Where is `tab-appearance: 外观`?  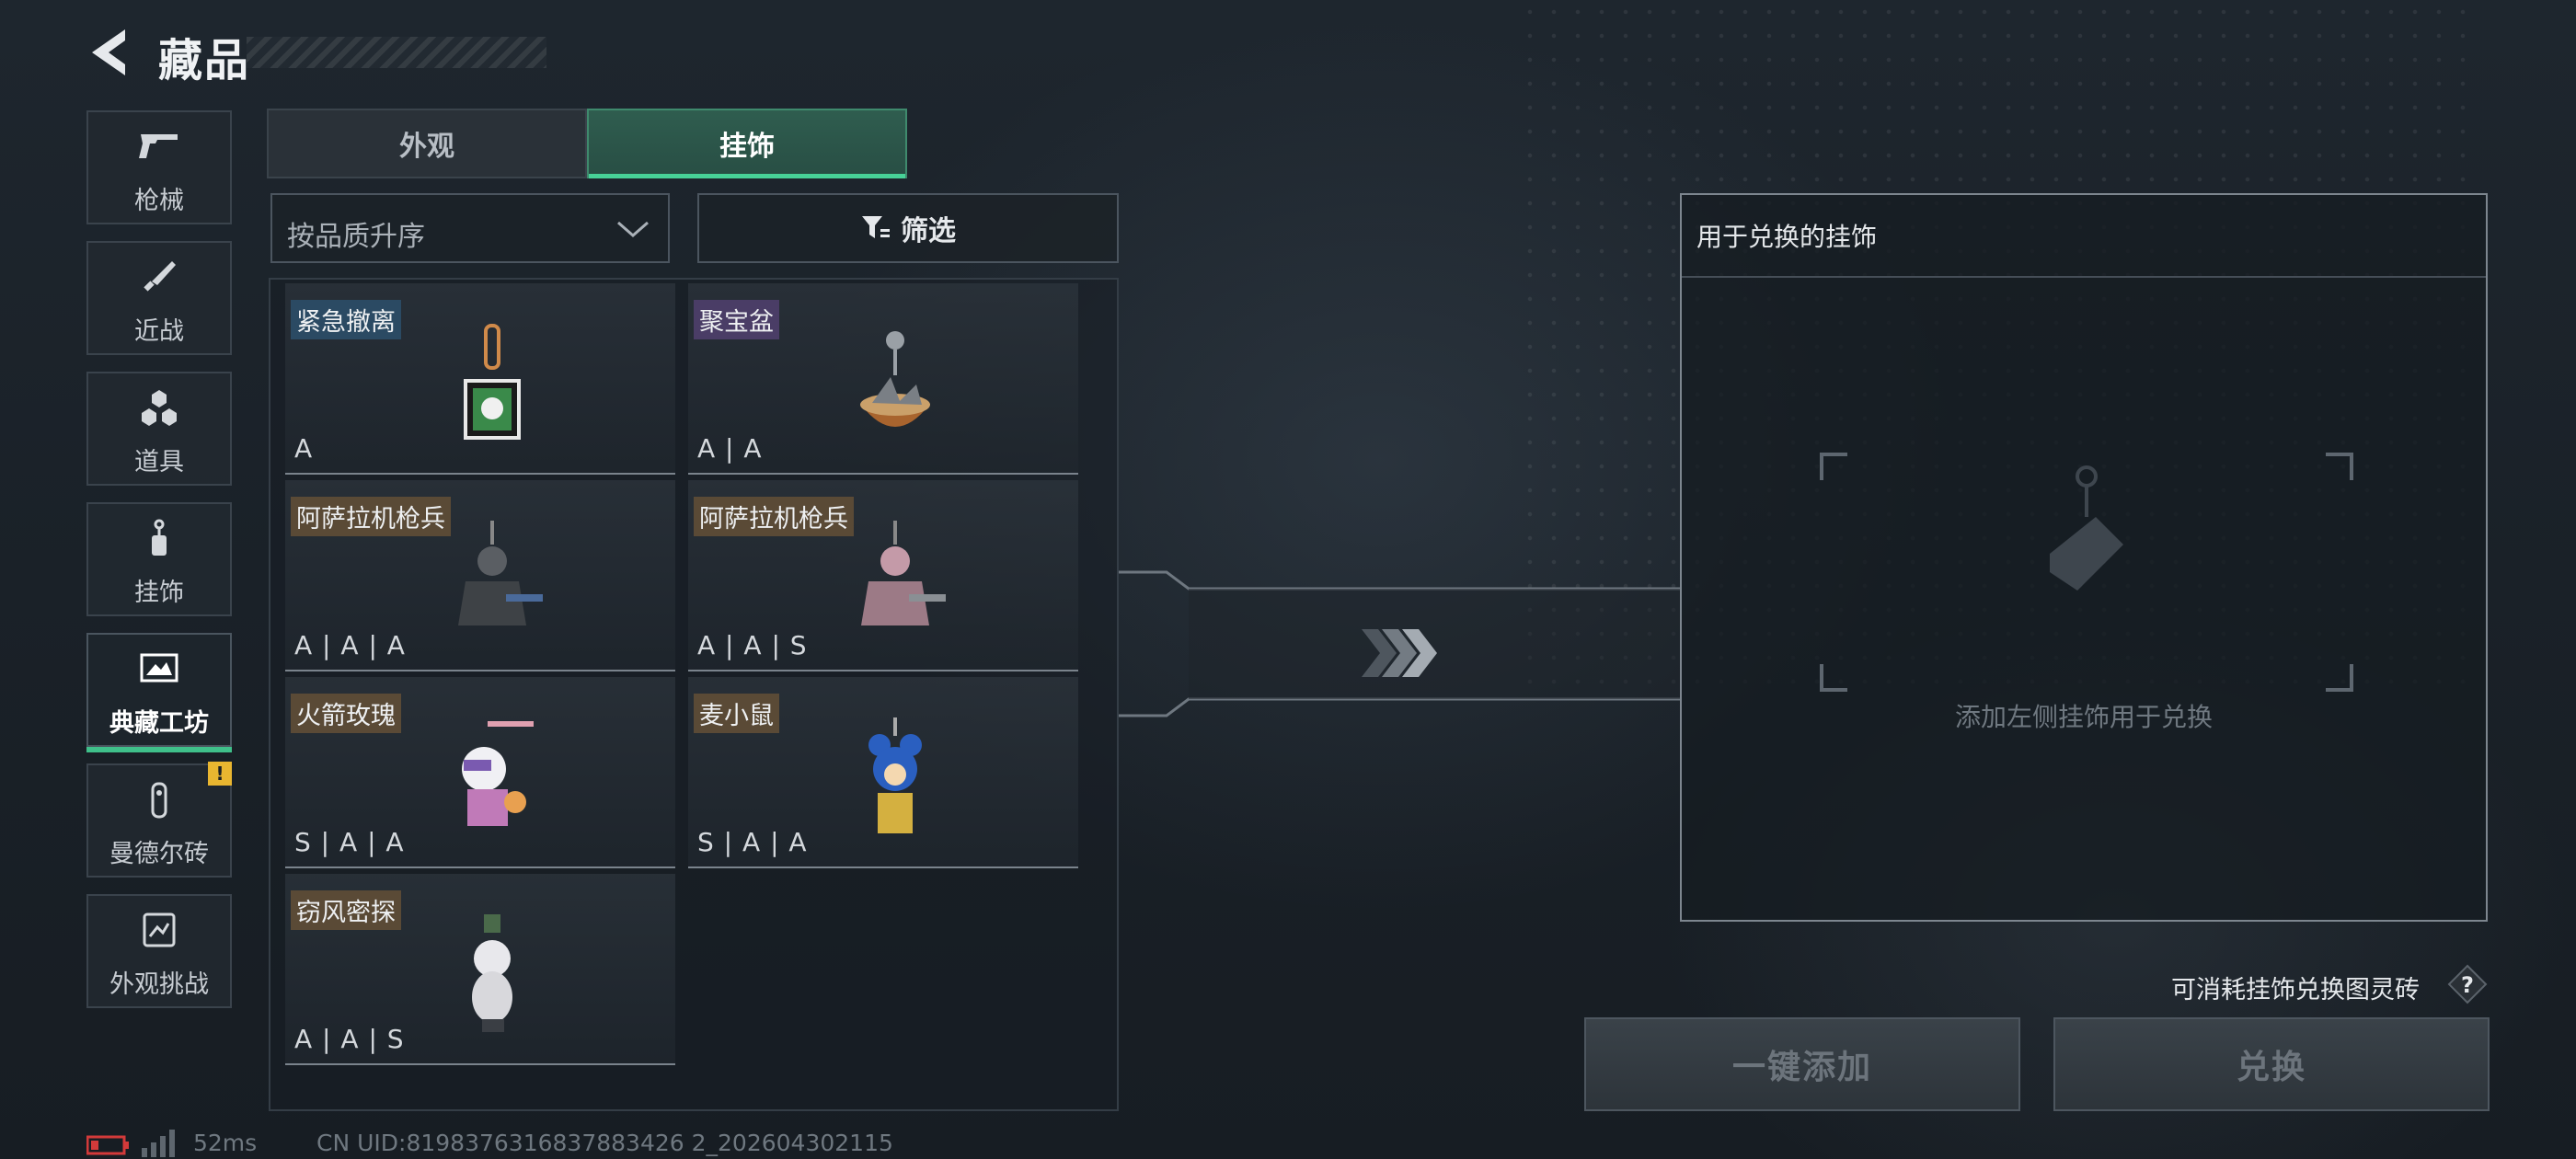 tab-appearance: 外观 is located at coordinates (427, 143).